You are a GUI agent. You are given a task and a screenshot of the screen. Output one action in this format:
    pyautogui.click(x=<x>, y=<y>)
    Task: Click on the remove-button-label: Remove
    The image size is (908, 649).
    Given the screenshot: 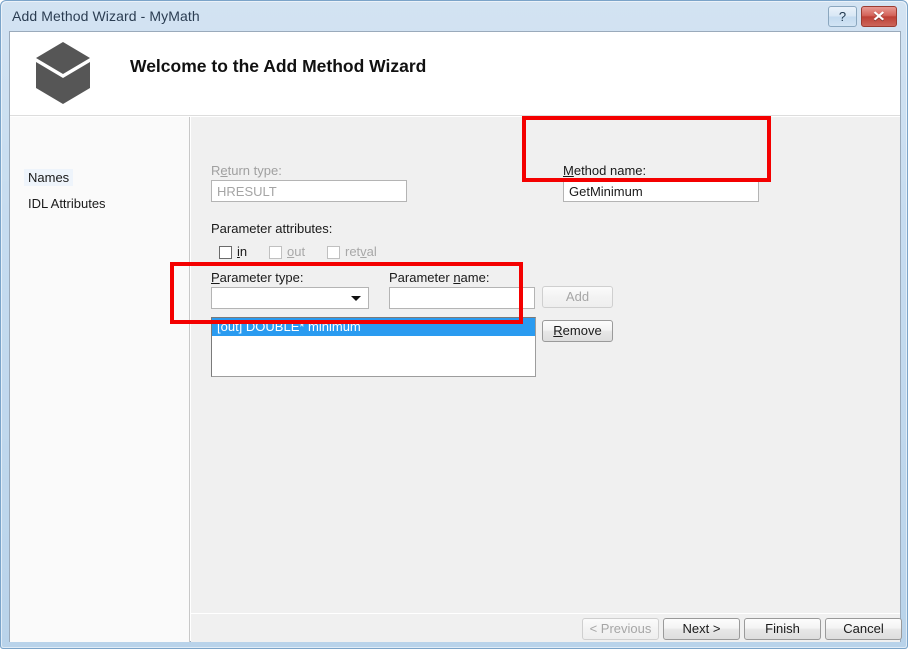 What is the action you would take?
    pyautogui.click(x=577, y=330)
    